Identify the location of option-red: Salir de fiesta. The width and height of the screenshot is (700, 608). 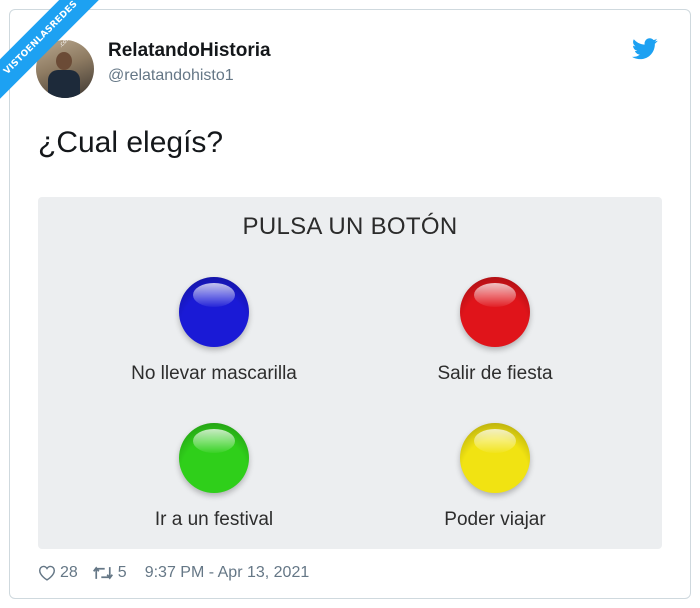
(495, 331).